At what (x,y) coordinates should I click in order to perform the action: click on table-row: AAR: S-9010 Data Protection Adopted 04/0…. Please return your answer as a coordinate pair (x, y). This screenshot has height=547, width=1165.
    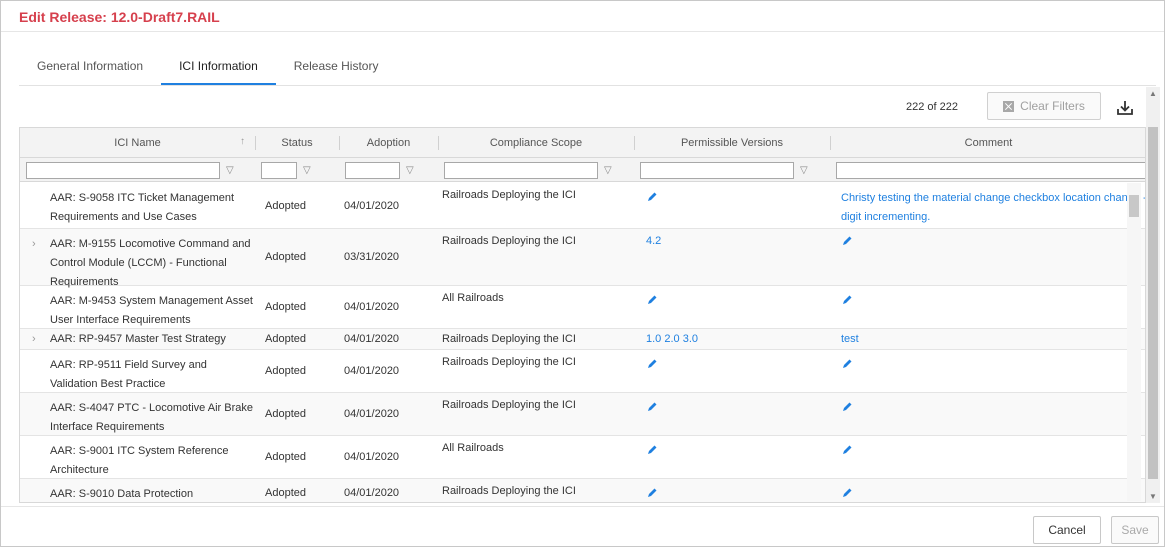
    Looking at the image, I should click on (582, 490).